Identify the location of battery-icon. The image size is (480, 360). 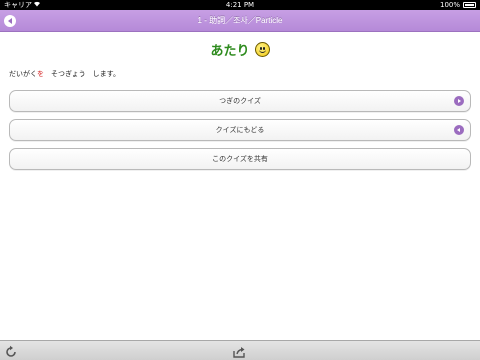
(469, 5).